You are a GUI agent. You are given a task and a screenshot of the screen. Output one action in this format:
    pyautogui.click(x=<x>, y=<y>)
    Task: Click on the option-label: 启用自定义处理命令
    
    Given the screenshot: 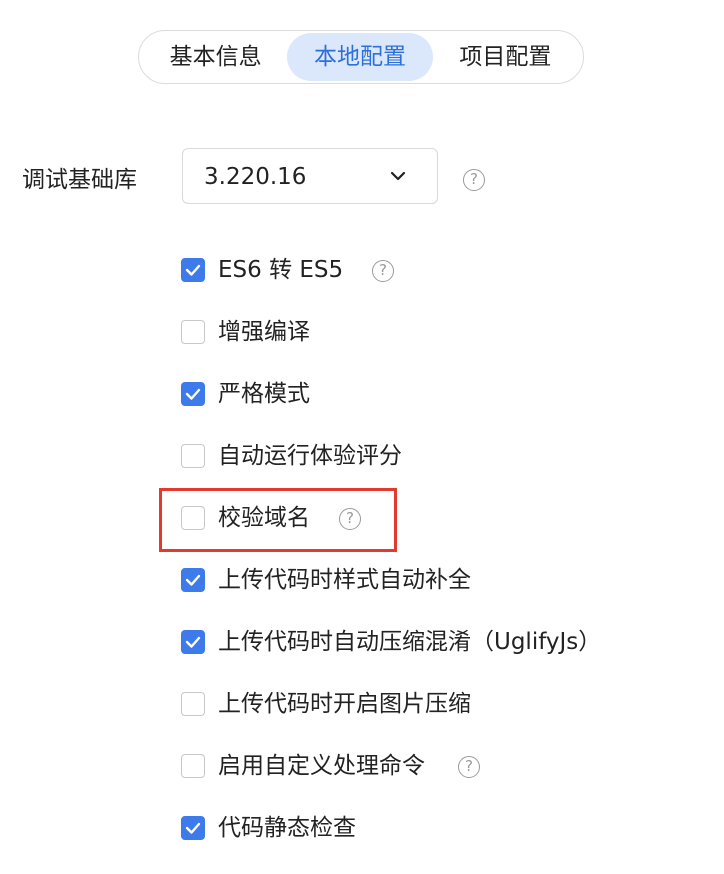 What is the action you would take?
    pyautogui.click(x=321, y=766)
    